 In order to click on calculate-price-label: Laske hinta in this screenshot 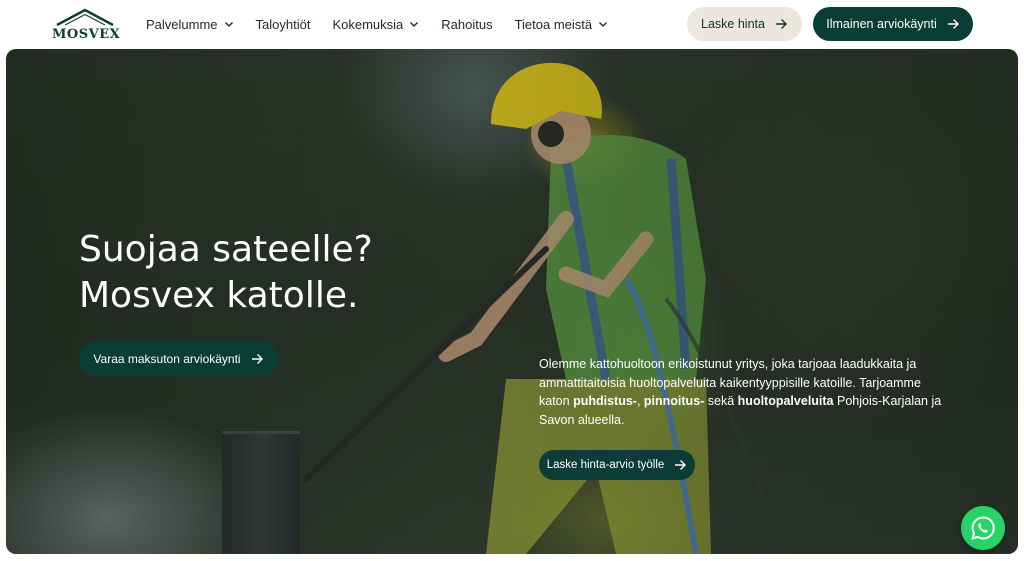, I will do `click(733, 24)`.